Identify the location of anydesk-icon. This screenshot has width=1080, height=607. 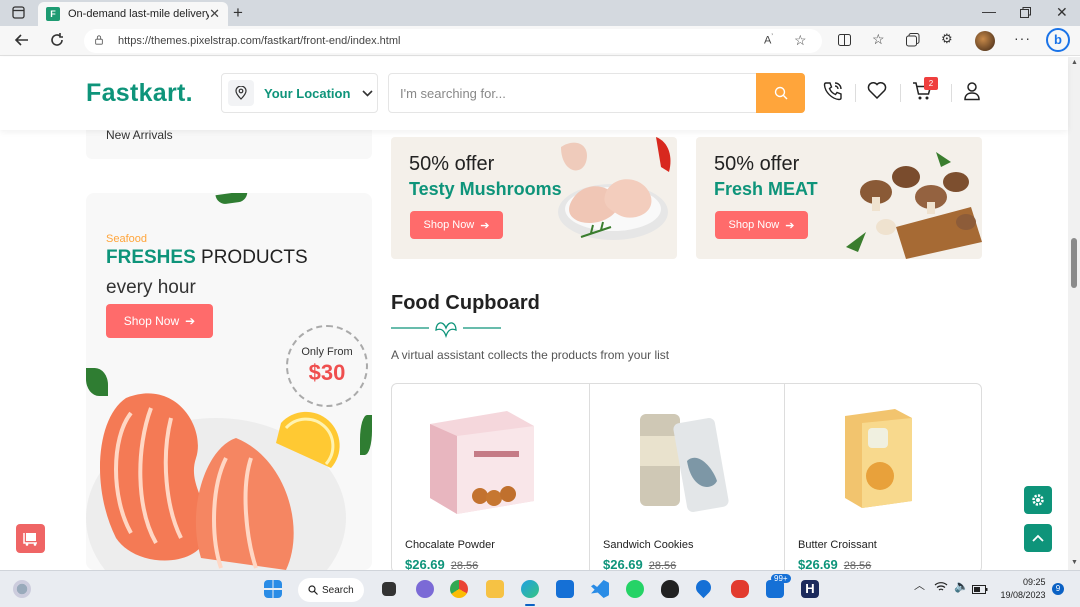
(740, 589).